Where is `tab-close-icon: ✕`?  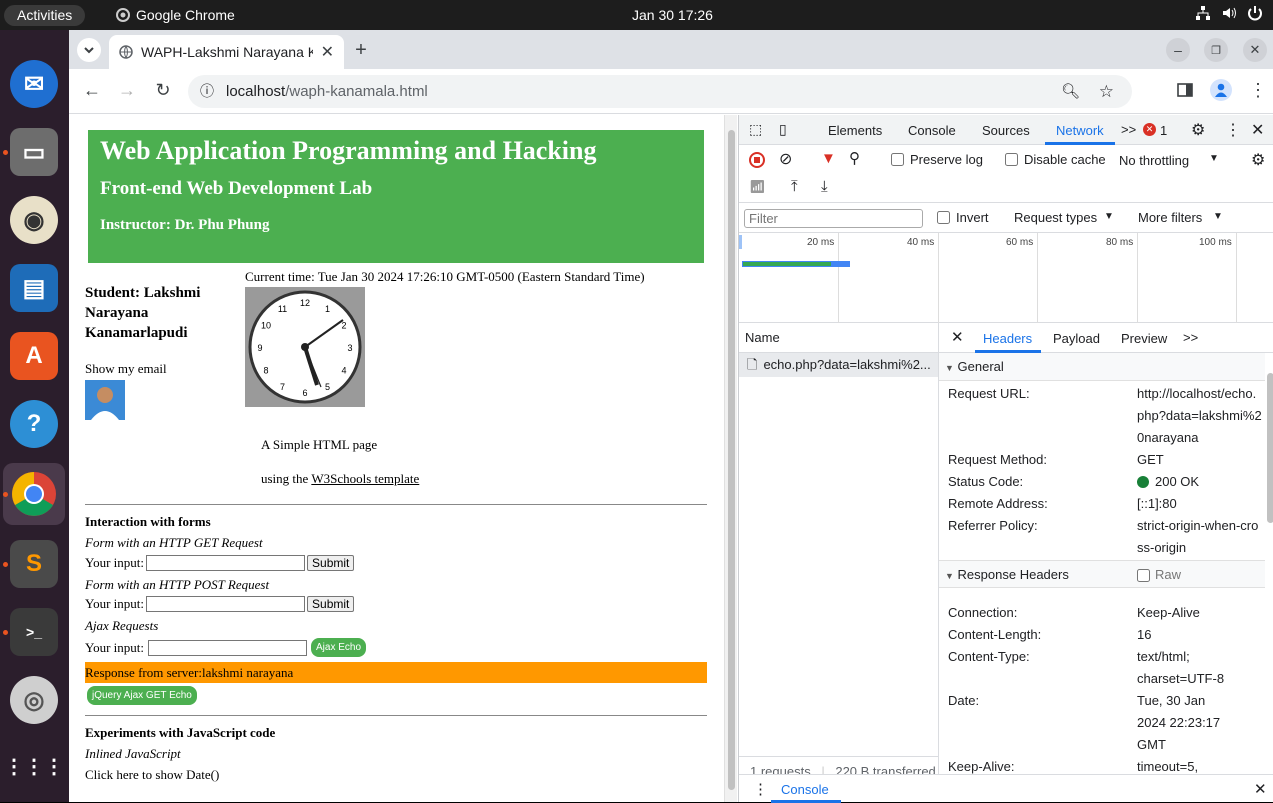 tab-close-icon: ✕ is located at coordinates (327, 52).